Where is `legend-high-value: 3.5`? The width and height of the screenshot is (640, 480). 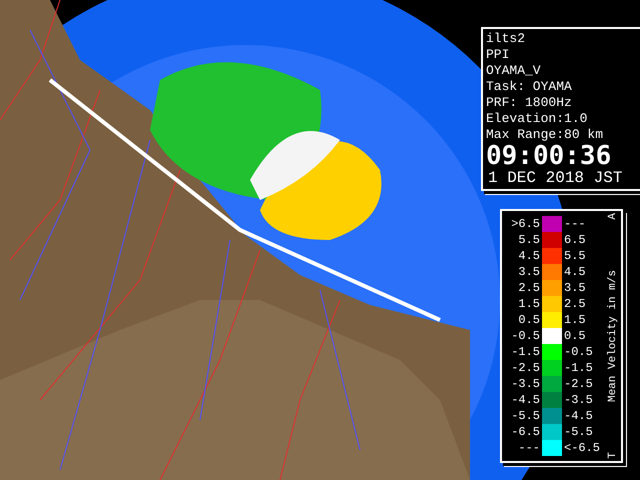
legend-high-value: 3.5 is located at coordinates (575, 288).